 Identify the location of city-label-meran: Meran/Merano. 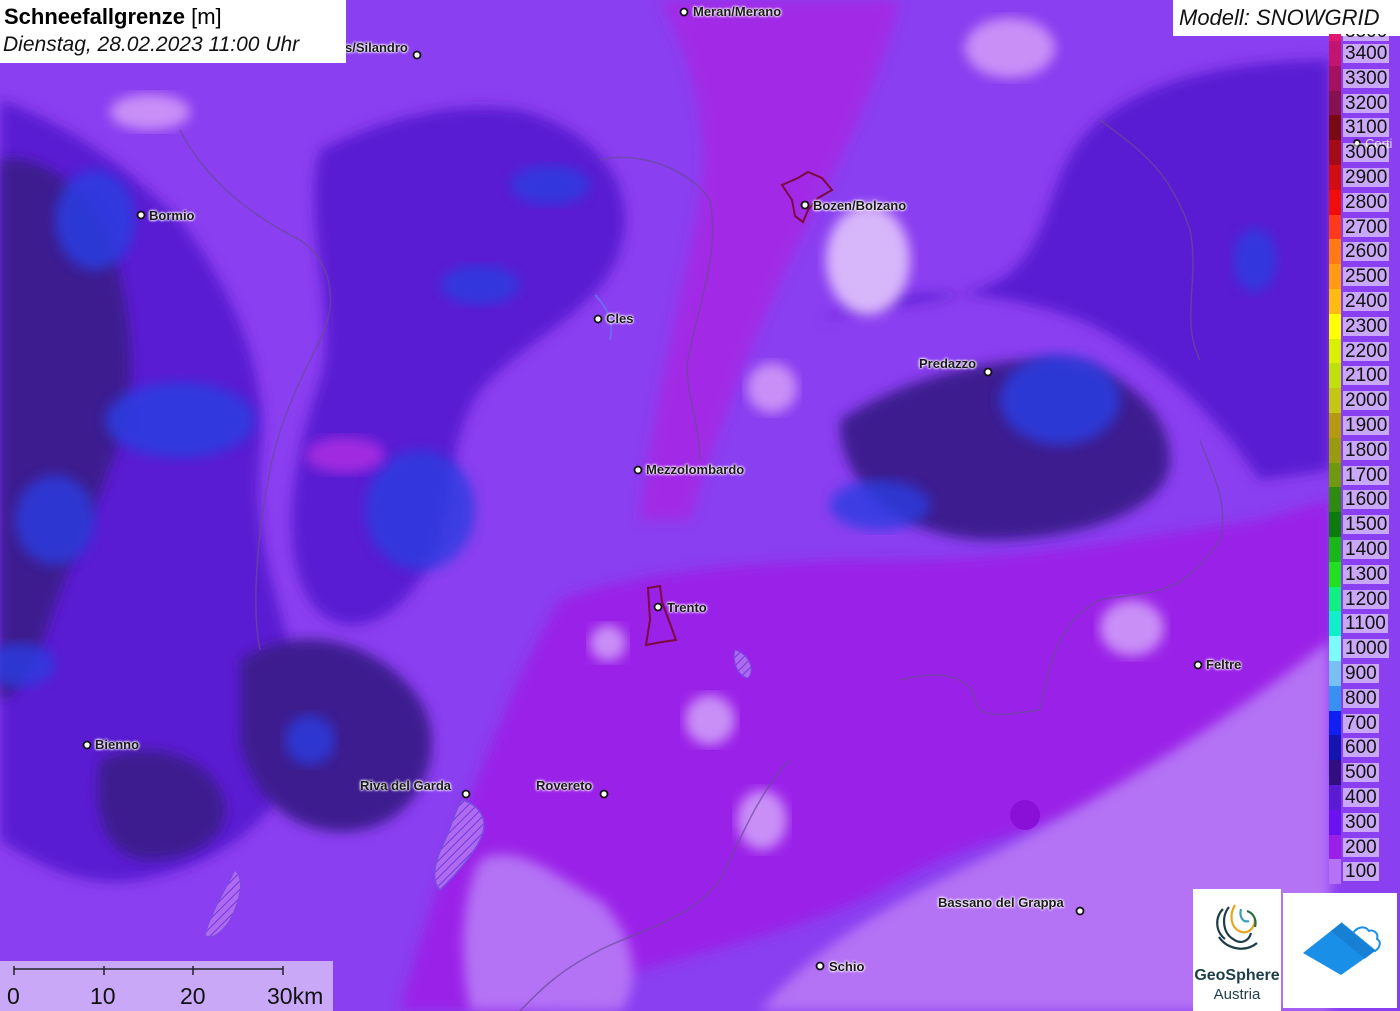
(737, 11).